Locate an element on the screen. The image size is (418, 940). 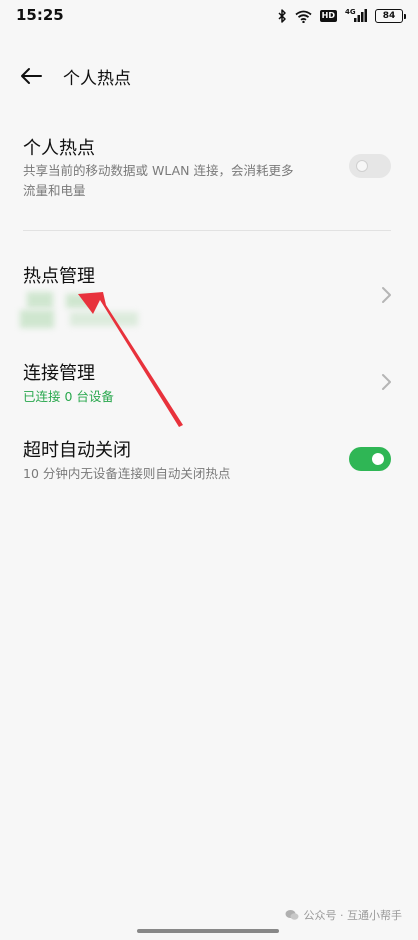
back-arrow-icon is located at coordinates (31, 76).